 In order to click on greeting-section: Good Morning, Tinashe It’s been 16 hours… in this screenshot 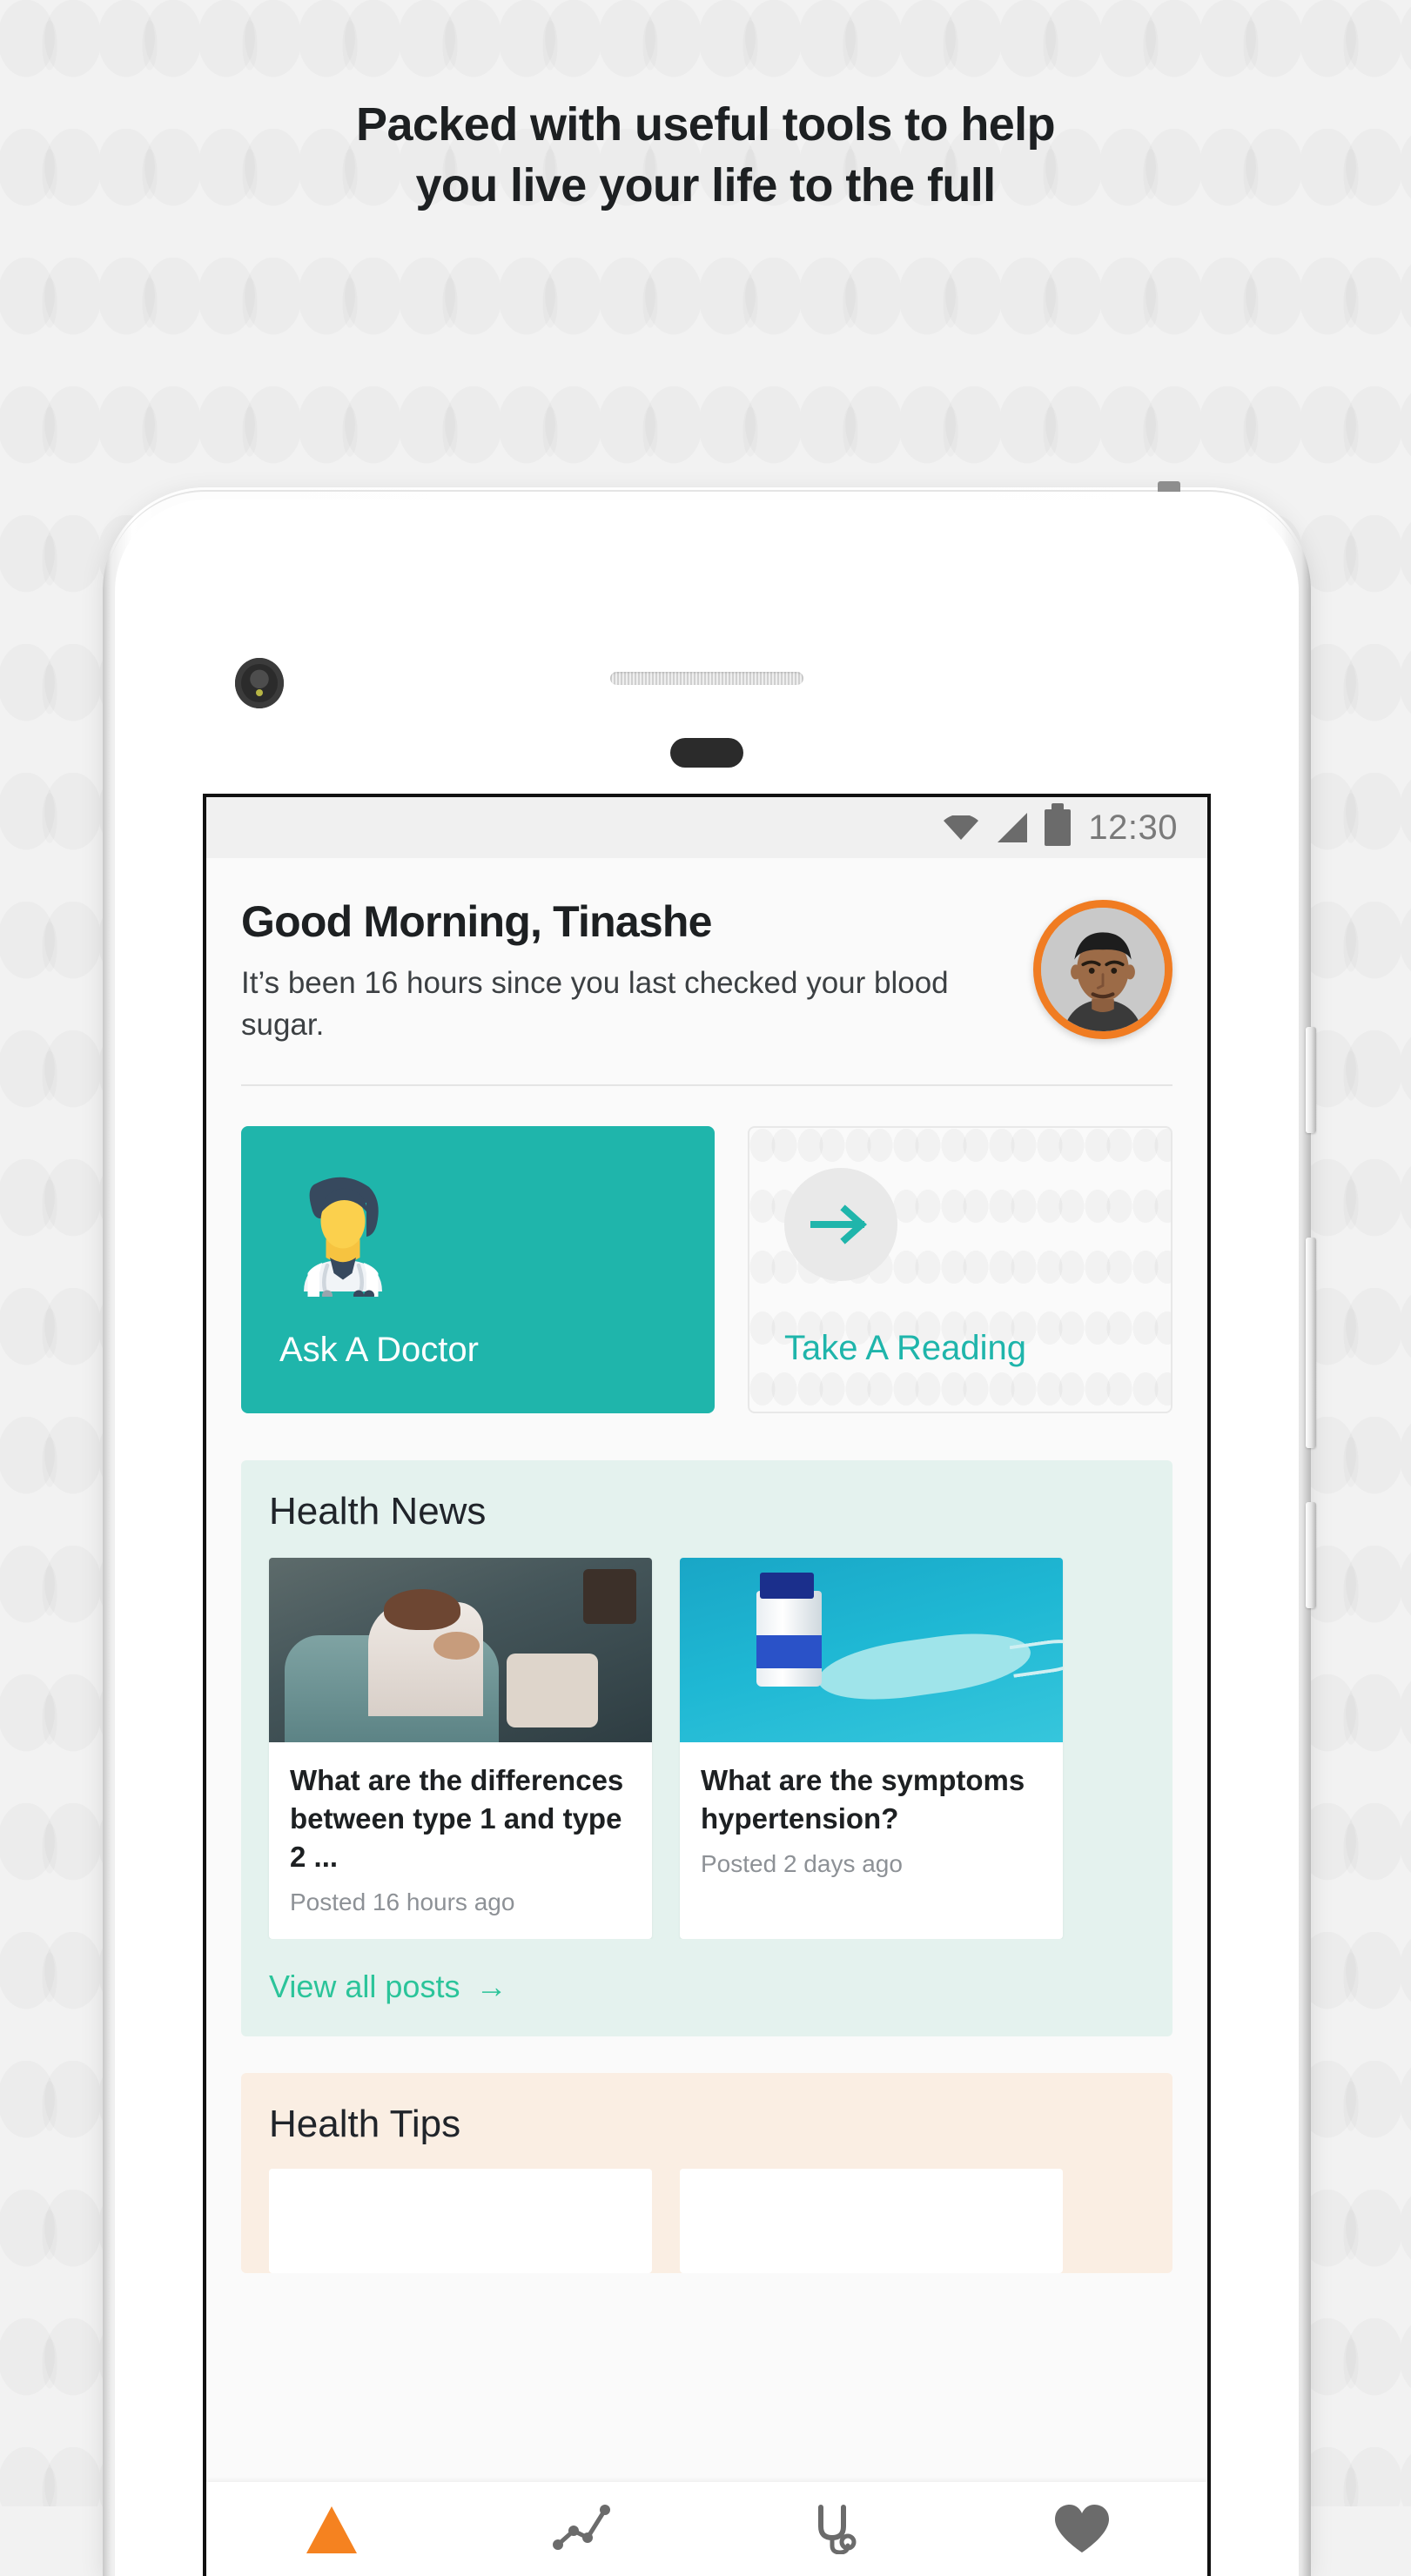, I will do `click(706, 952)`.